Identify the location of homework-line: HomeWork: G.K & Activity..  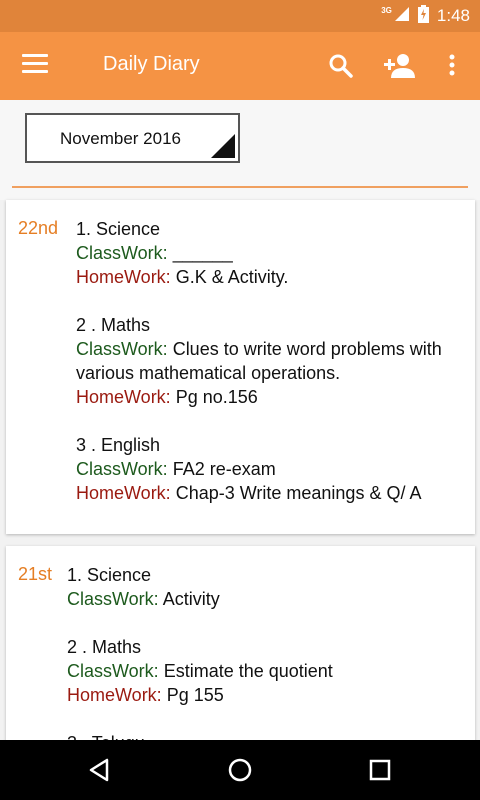
(271, 277).